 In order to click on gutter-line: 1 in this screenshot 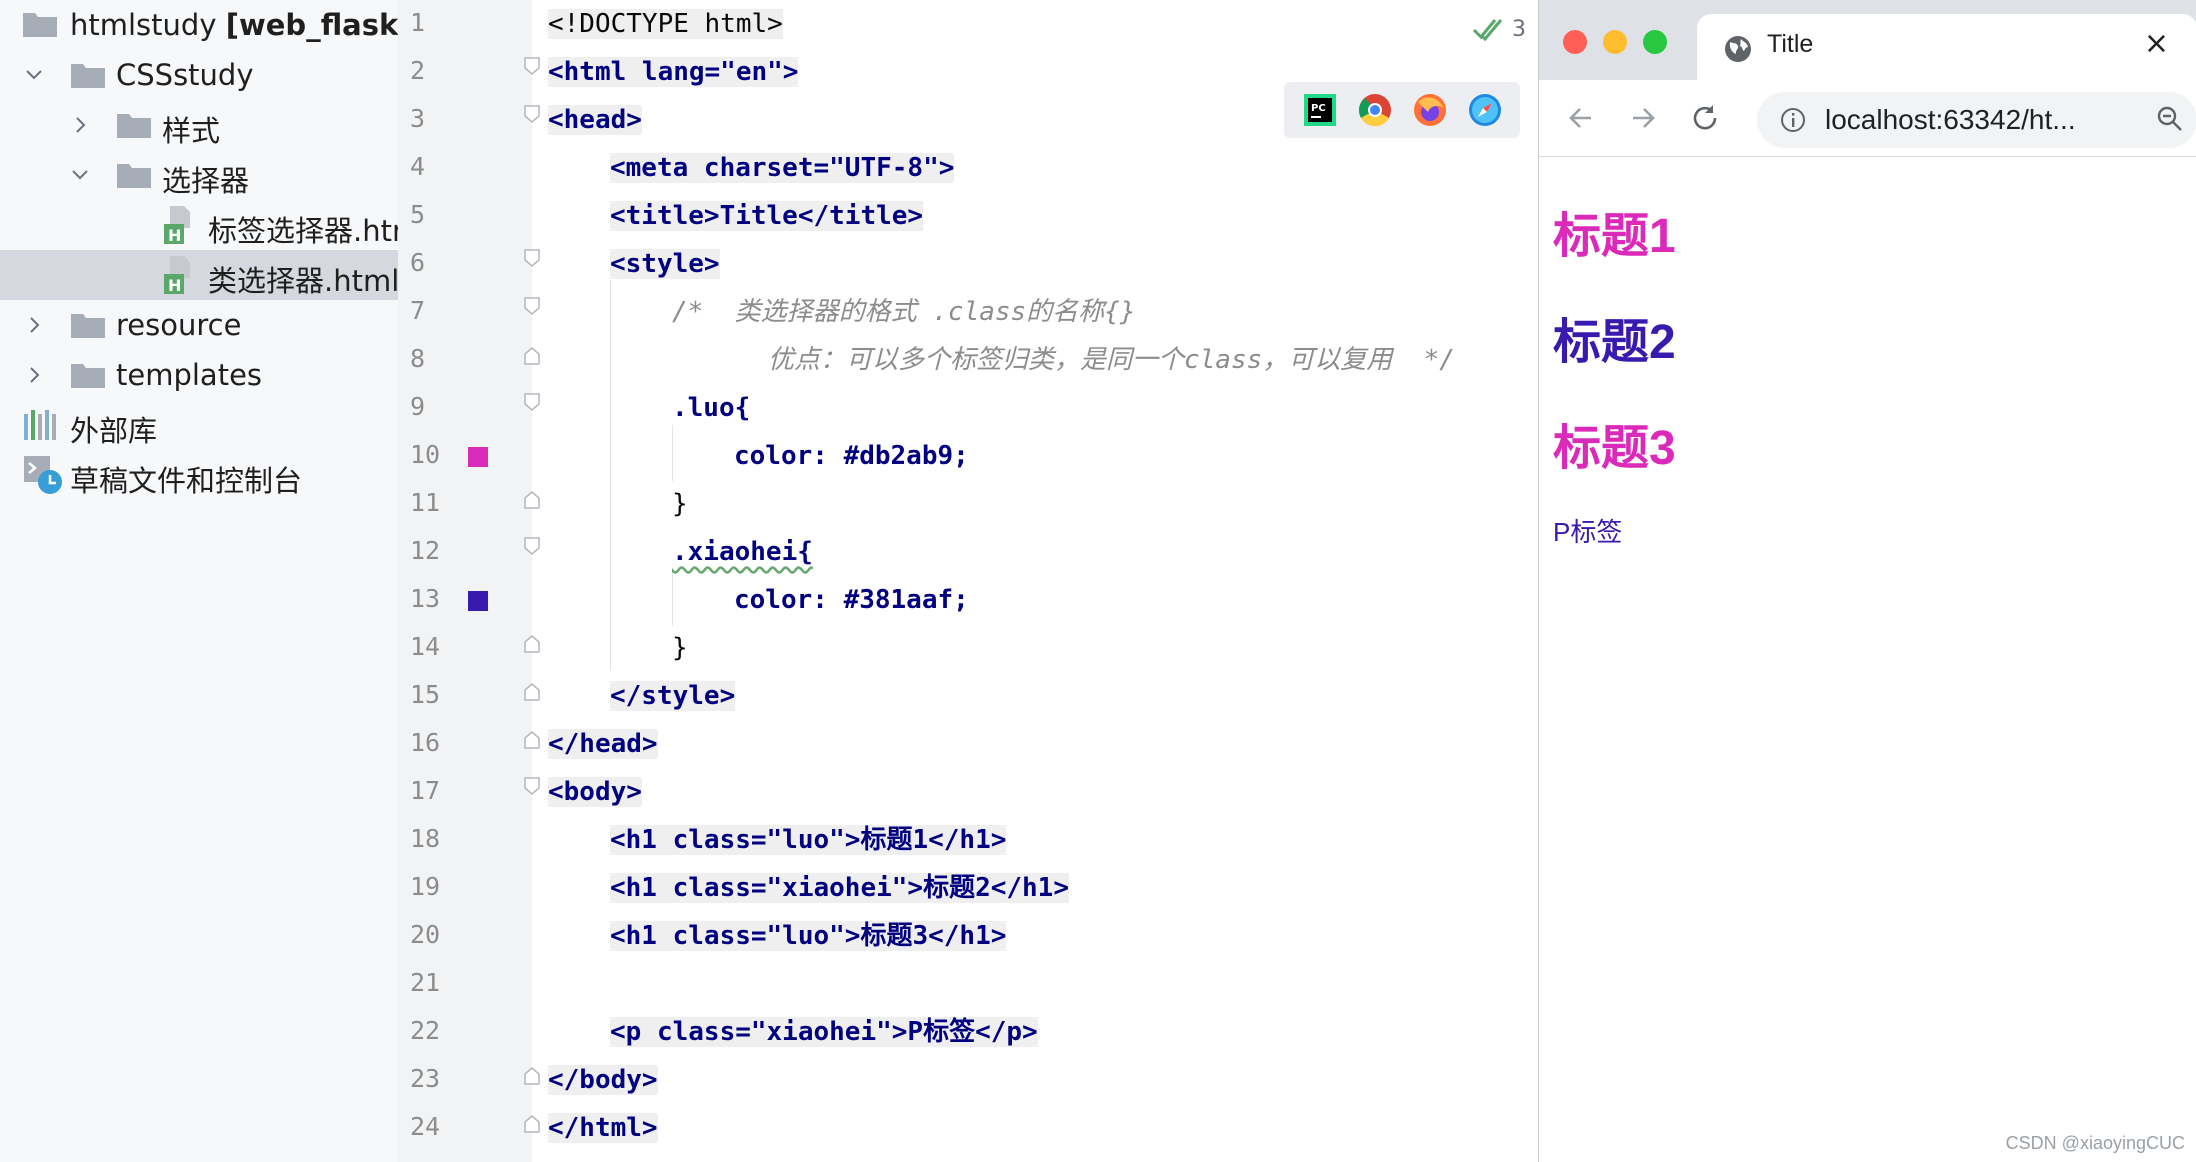, I will do `click(418, 22)`.